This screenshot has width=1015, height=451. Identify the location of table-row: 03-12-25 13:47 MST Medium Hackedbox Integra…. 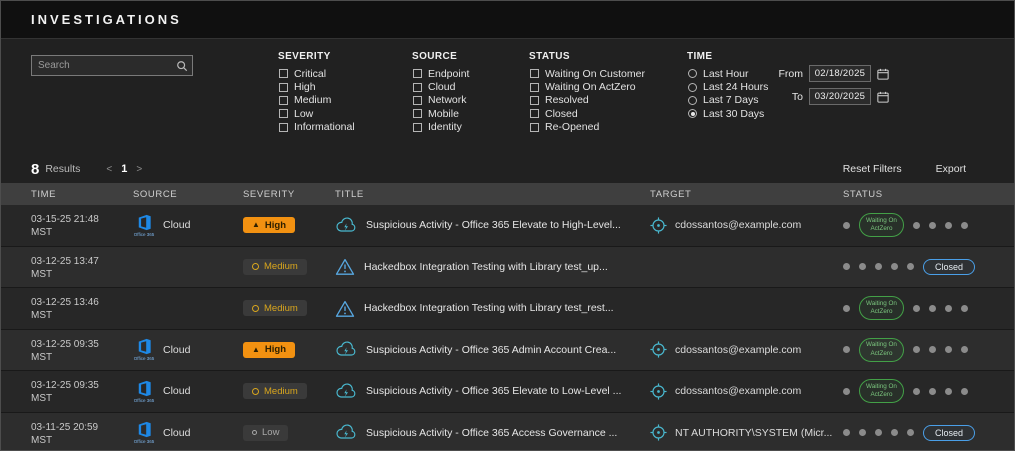
(507, 267).